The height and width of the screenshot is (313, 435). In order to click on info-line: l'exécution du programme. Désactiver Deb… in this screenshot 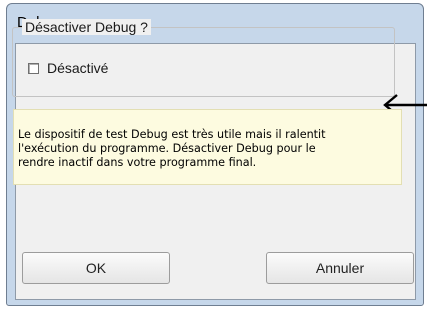, I will do `click(167, 148)`.